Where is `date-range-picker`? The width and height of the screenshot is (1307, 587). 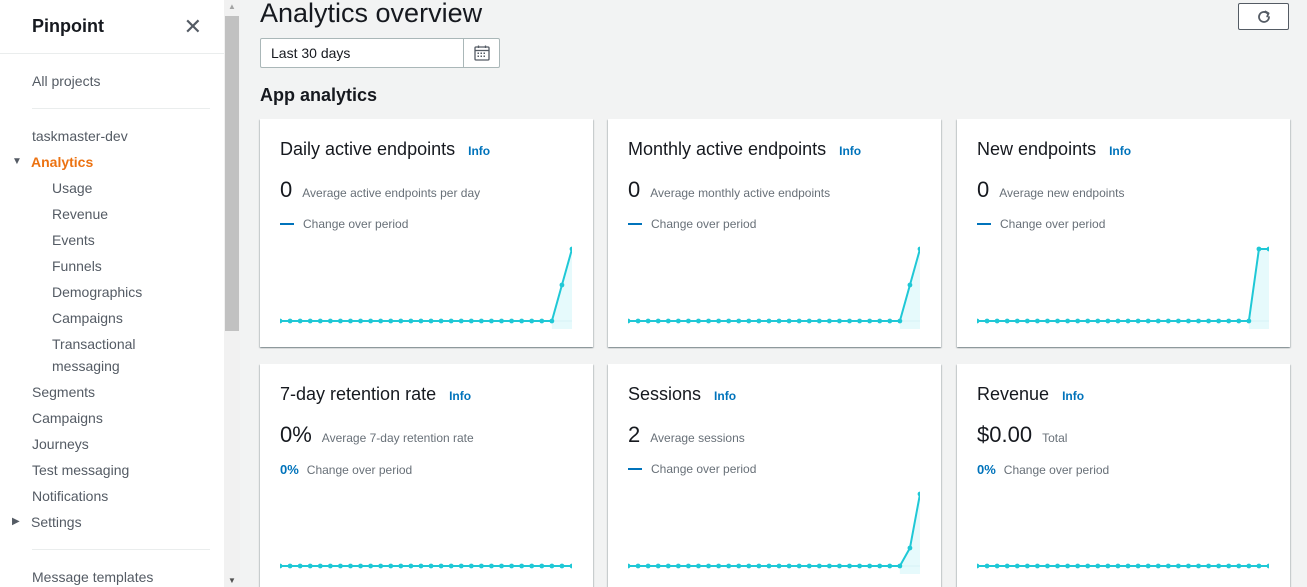 date-range-picker is located at coordinates (380, 53).